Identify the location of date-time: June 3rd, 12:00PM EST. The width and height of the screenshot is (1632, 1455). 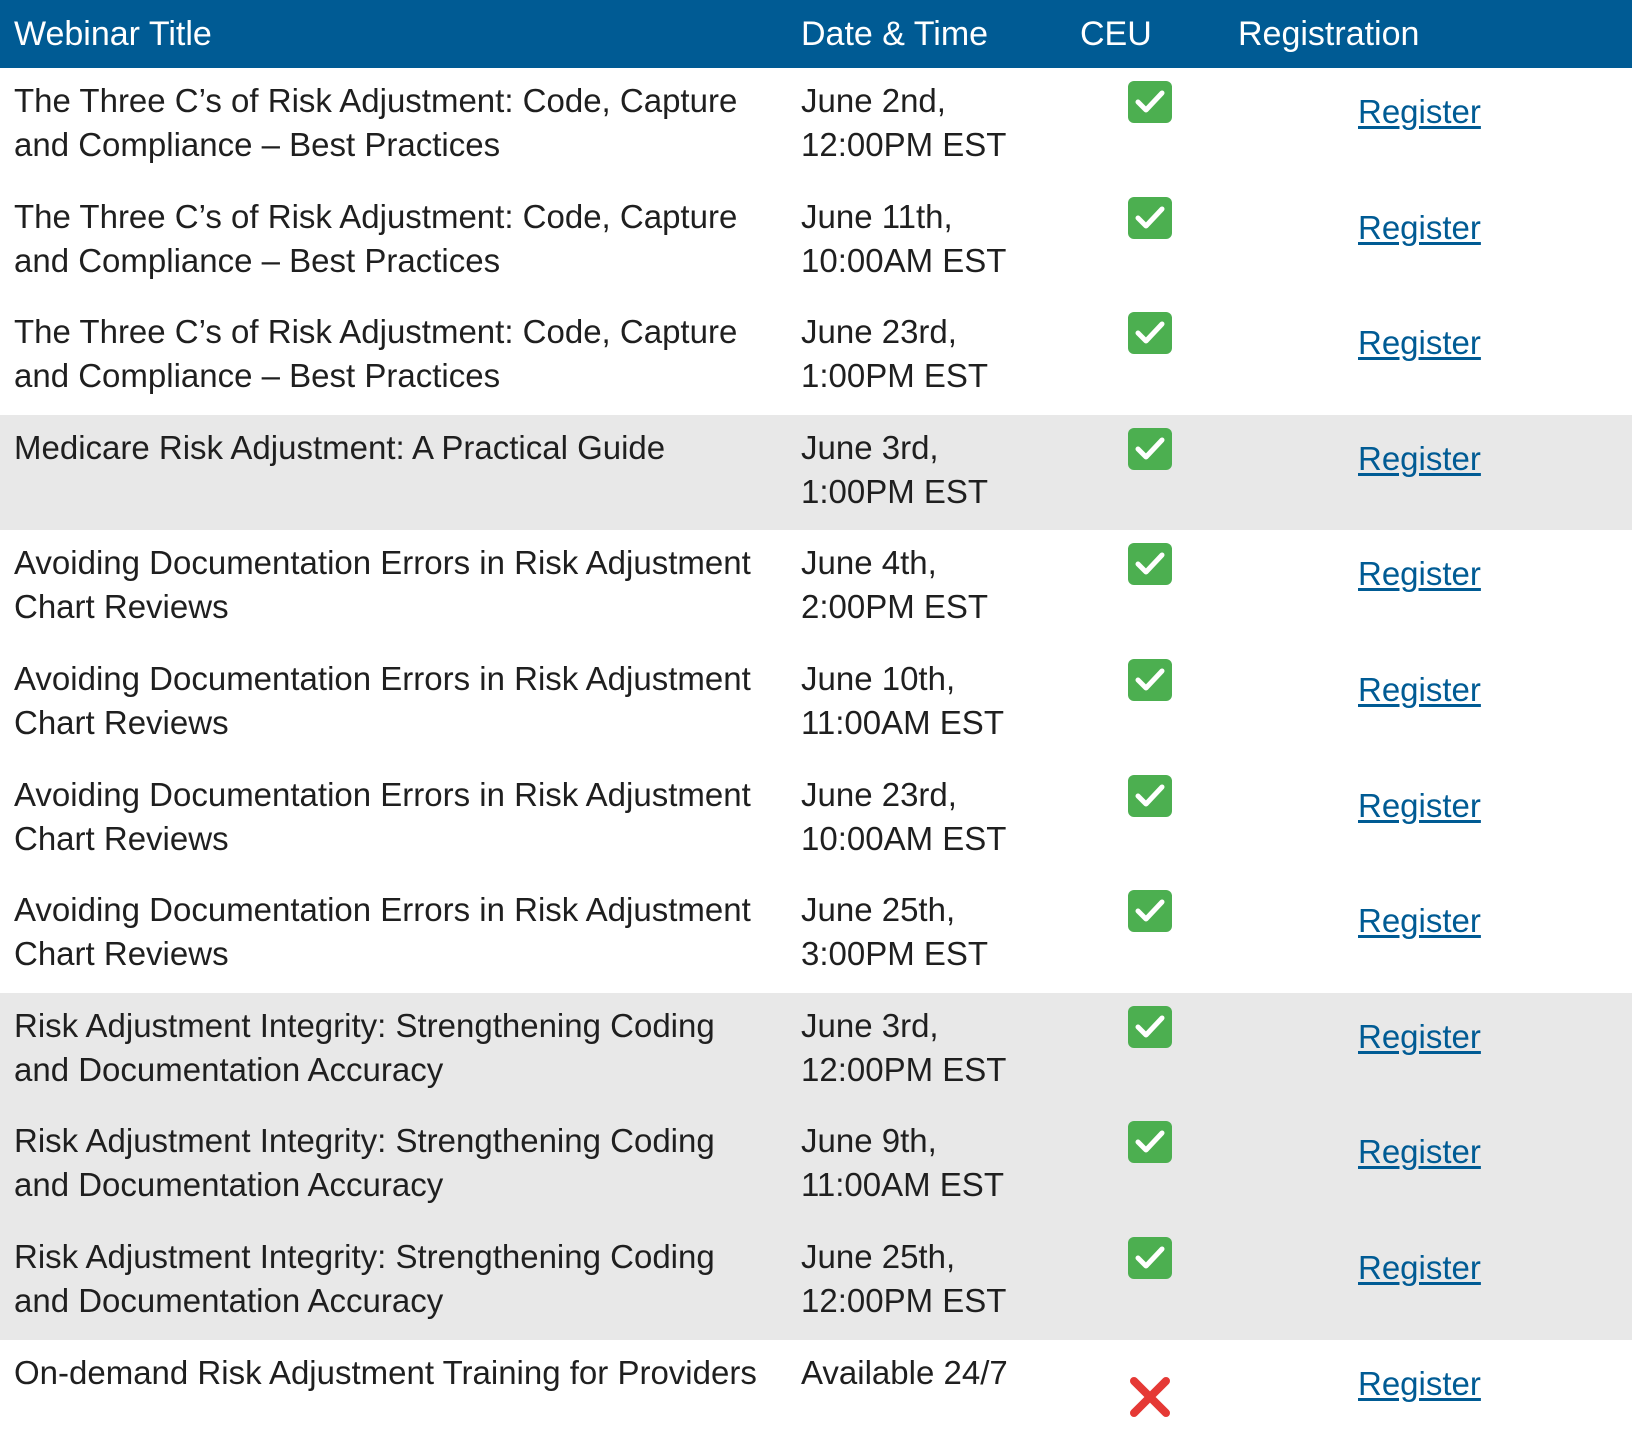
(940, 1056).